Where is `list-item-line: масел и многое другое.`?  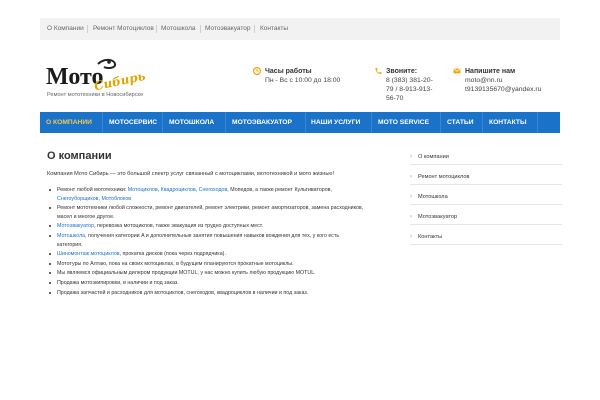 list-item-line: масел и многое другое. is located at coordinates (232, 217).